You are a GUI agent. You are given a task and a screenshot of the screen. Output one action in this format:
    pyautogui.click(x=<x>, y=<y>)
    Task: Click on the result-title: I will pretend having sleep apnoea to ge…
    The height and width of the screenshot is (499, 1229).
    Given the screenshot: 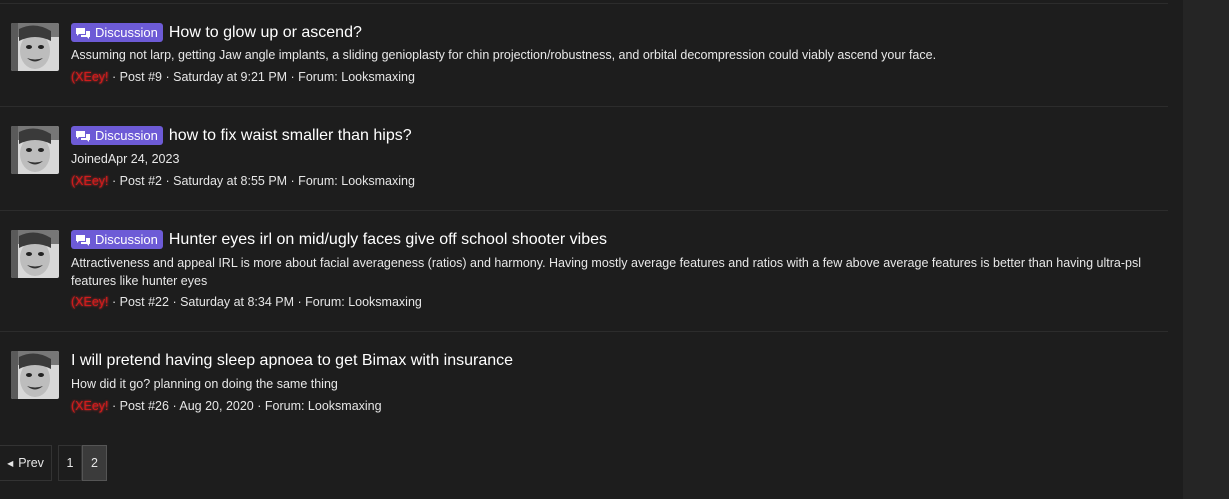 What is the action you would take?
    pyautogui.click(x=292, y=361)
    